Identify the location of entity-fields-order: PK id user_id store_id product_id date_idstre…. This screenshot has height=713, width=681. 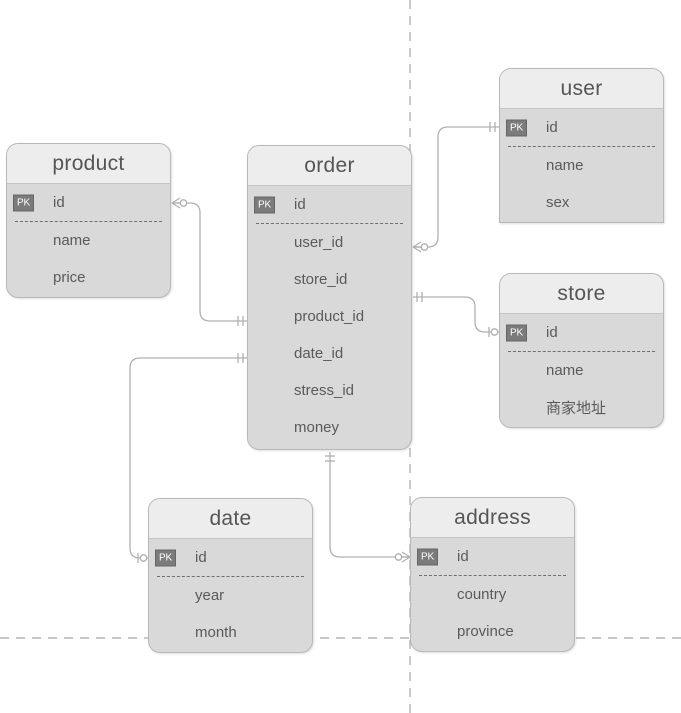
(329, 316).